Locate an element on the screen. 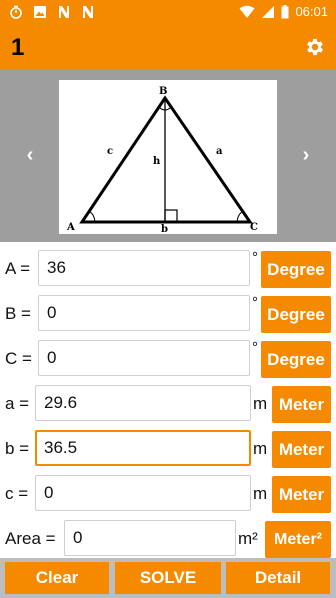 The height and width of the screenshot is (598, 336). height-label: h is located at coordinates (157, 161).